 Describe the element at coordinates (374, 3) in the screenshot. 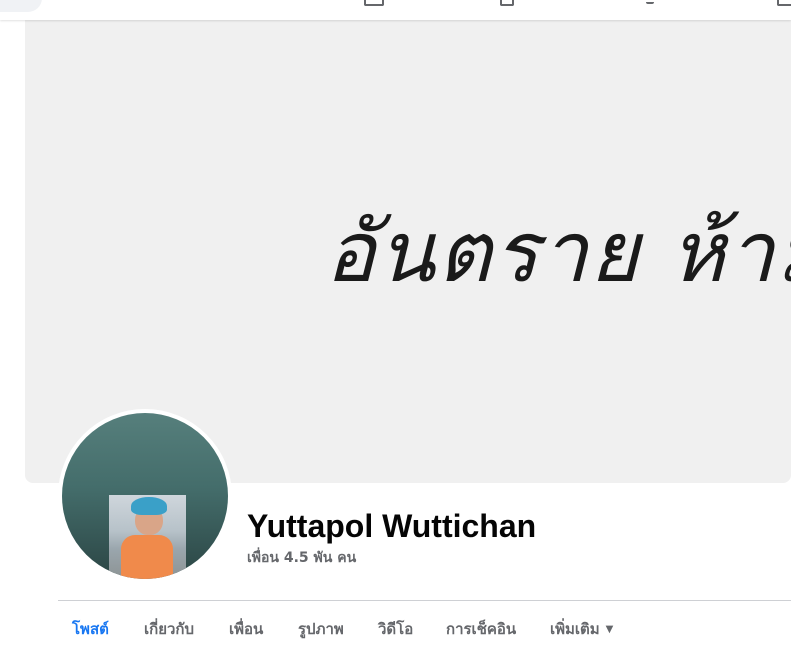

I see `home-icon` at that location.